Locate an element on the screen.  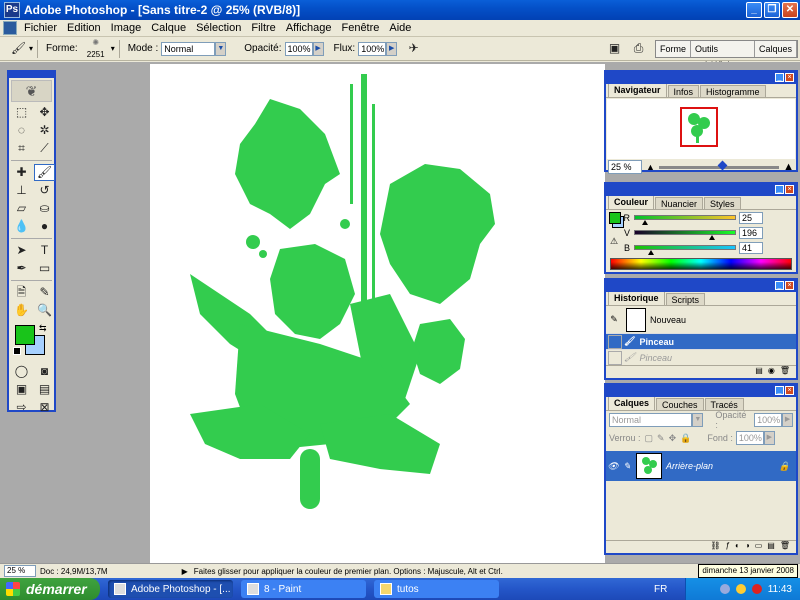
channel-v-slider is located at coordinates (685, 235).